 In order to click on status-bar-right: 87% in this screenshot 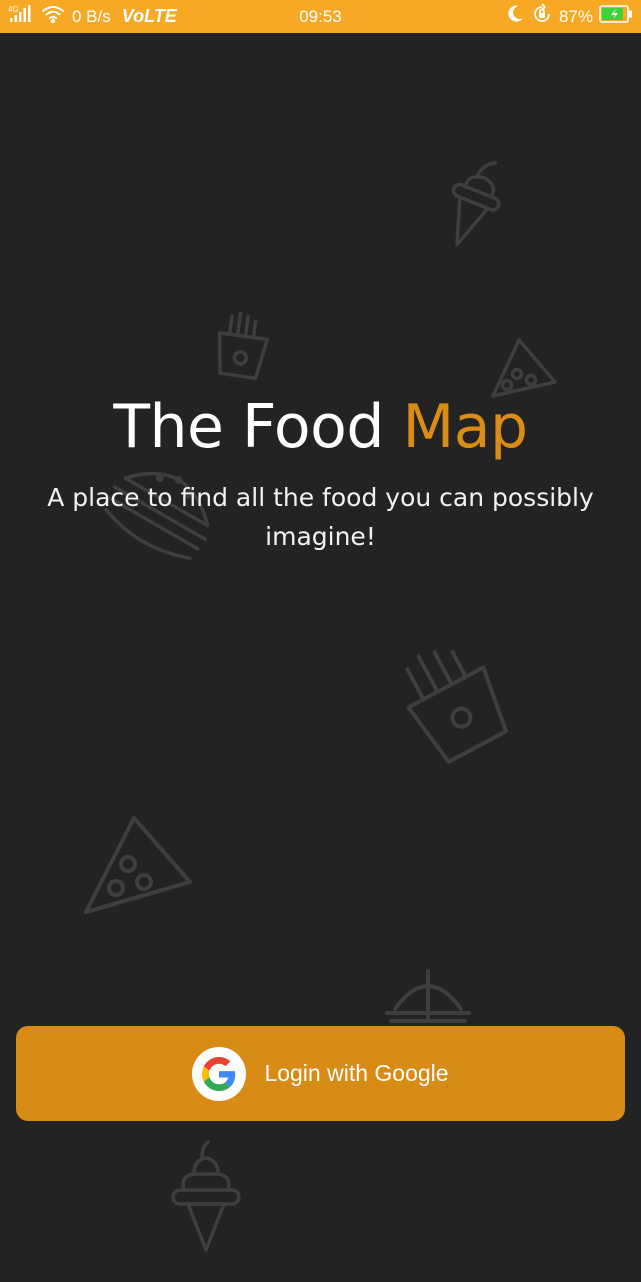, I will do `click(569, 16)`.